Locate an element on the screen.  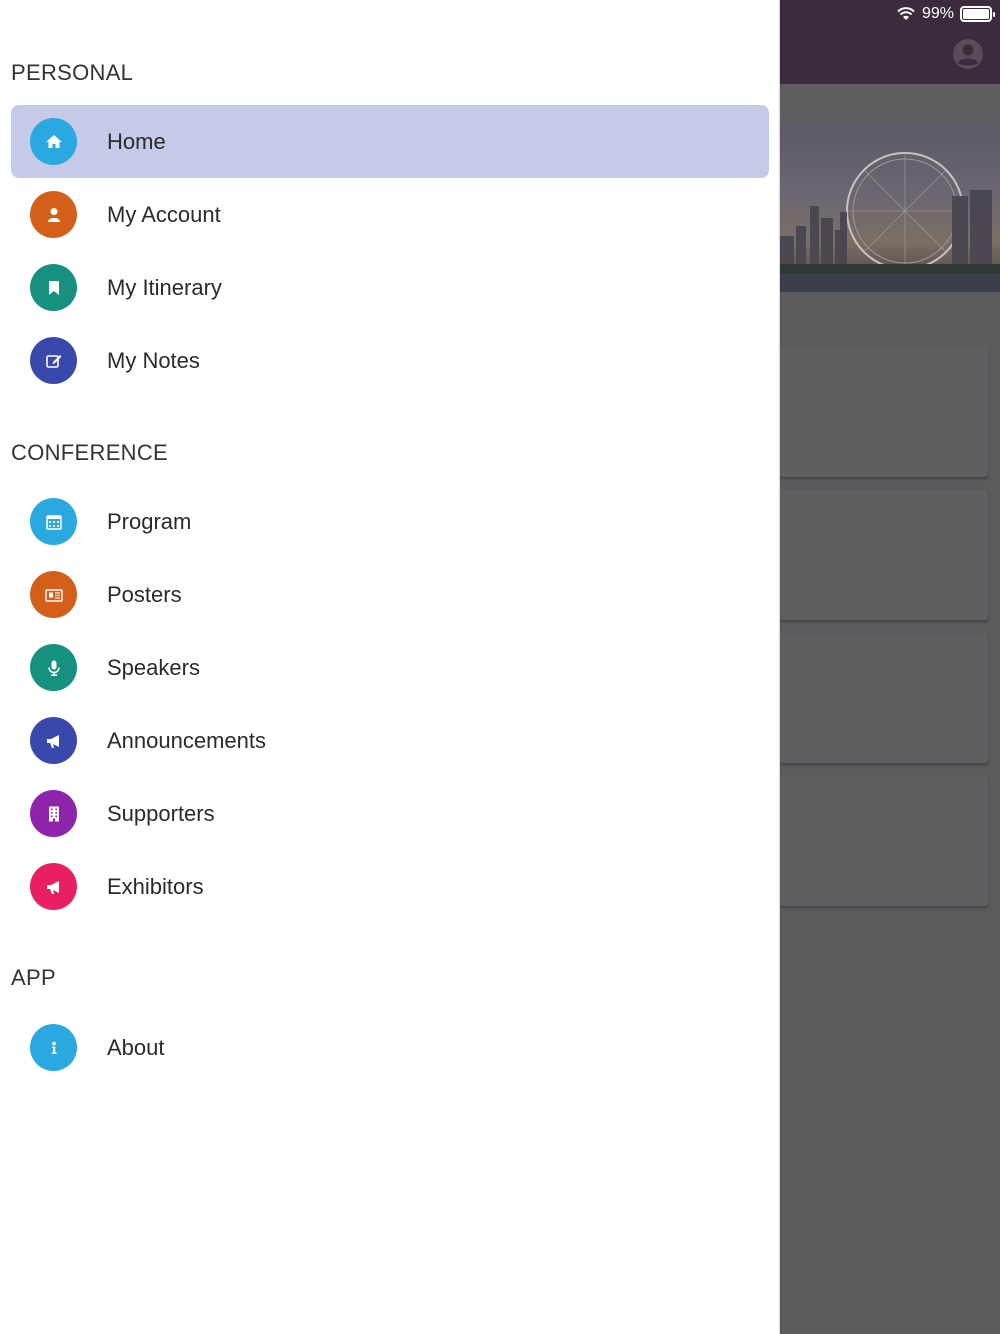
menu-item-speakers: Speakers is located at coordinates (390, 667).